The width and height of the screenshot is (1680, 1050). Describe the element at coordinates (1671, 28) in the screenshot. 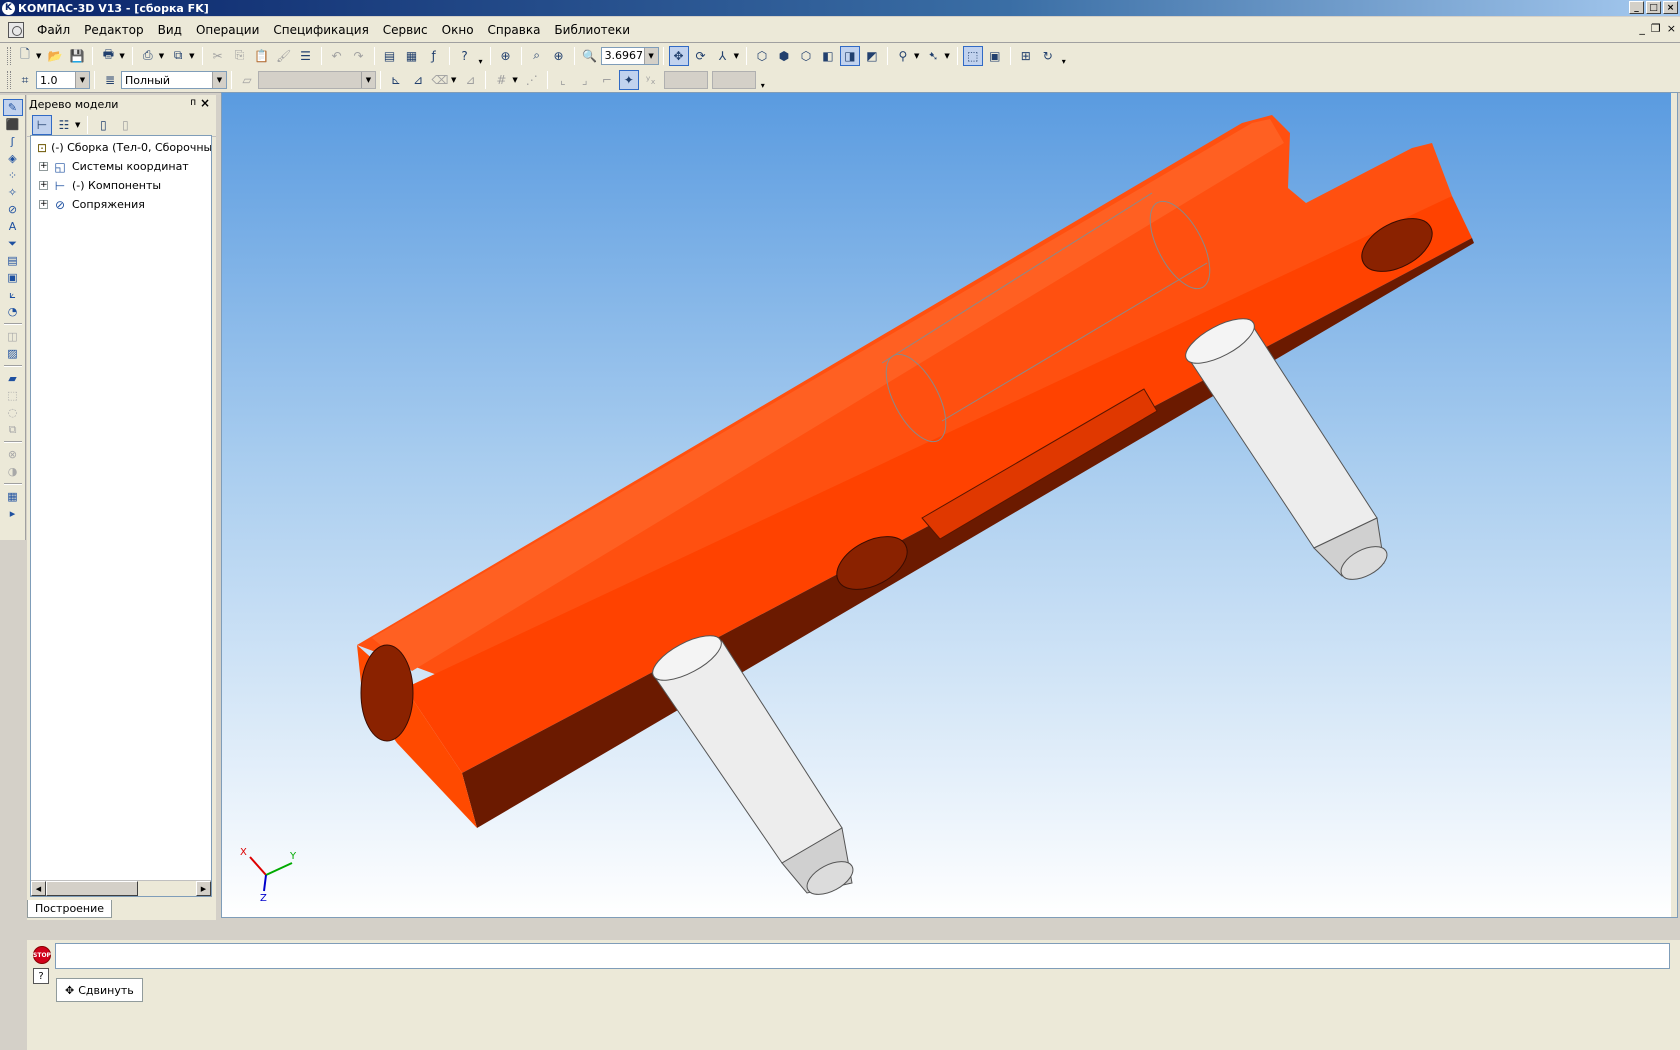

I see `doc-close-button: ×` at that location.